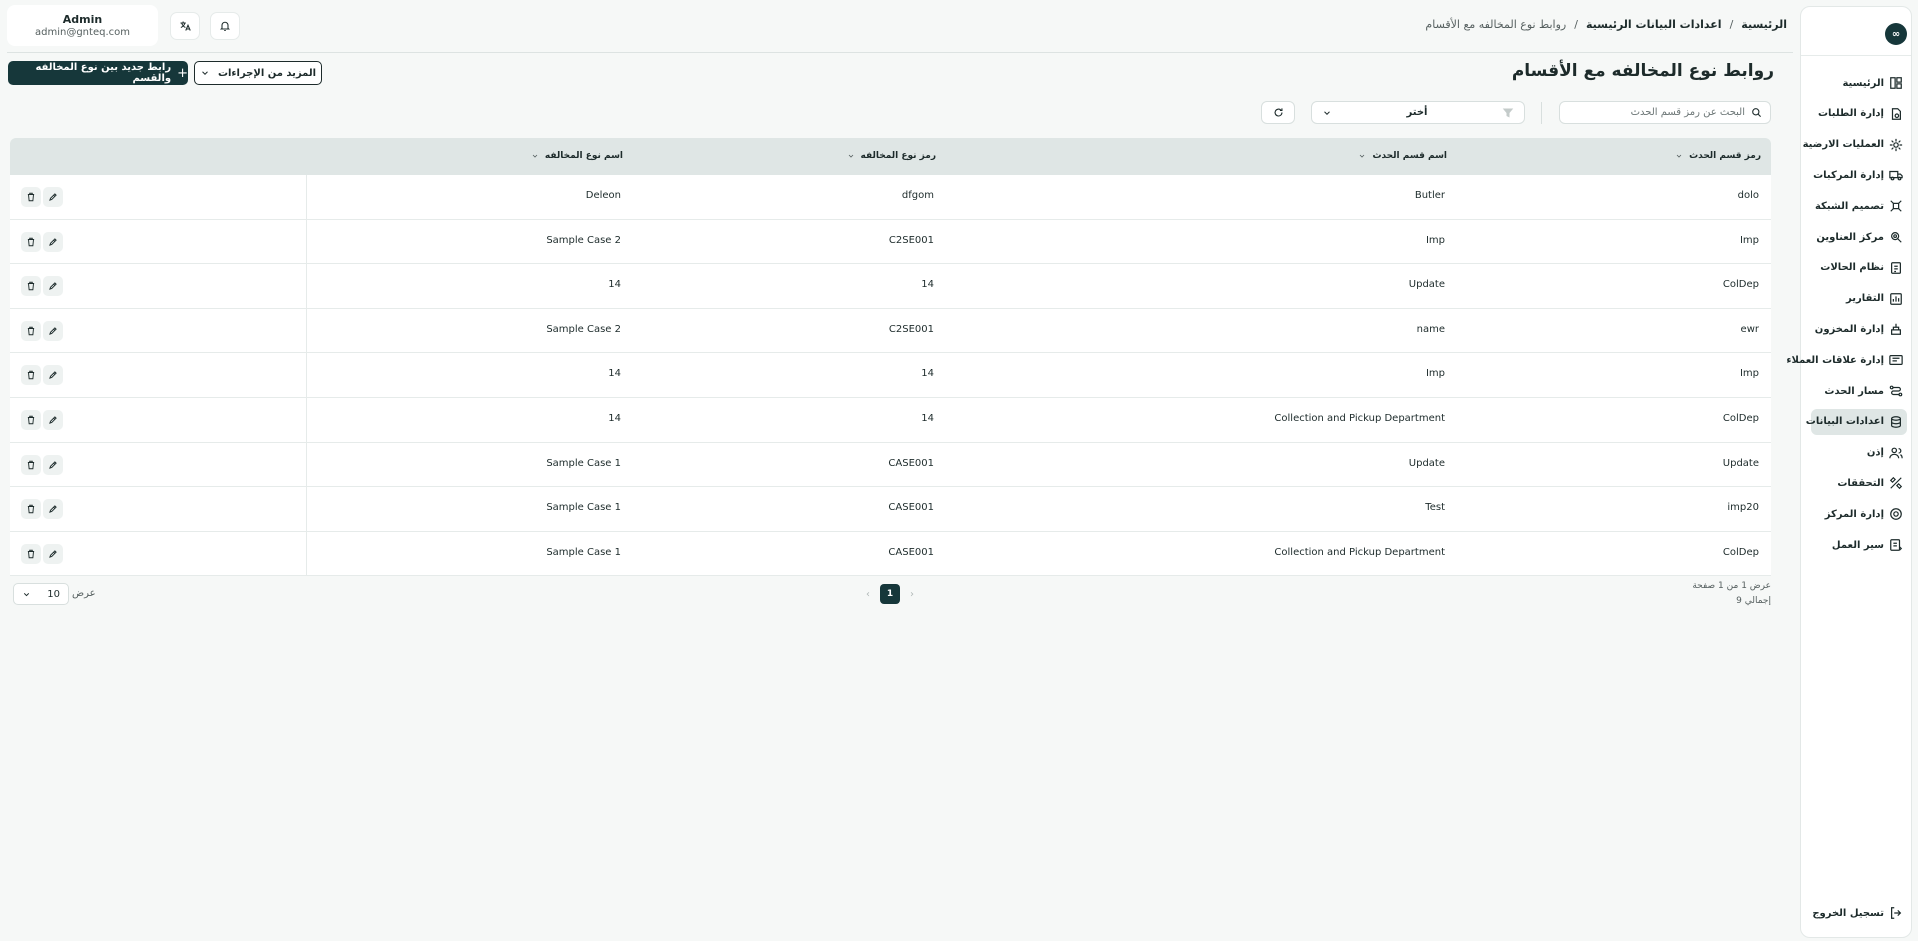 The image size is (1918, 941). Describe the element at coordinates (1865, 299) in the screenshot. I see `sidebar-item-label: التقارير` at that location.